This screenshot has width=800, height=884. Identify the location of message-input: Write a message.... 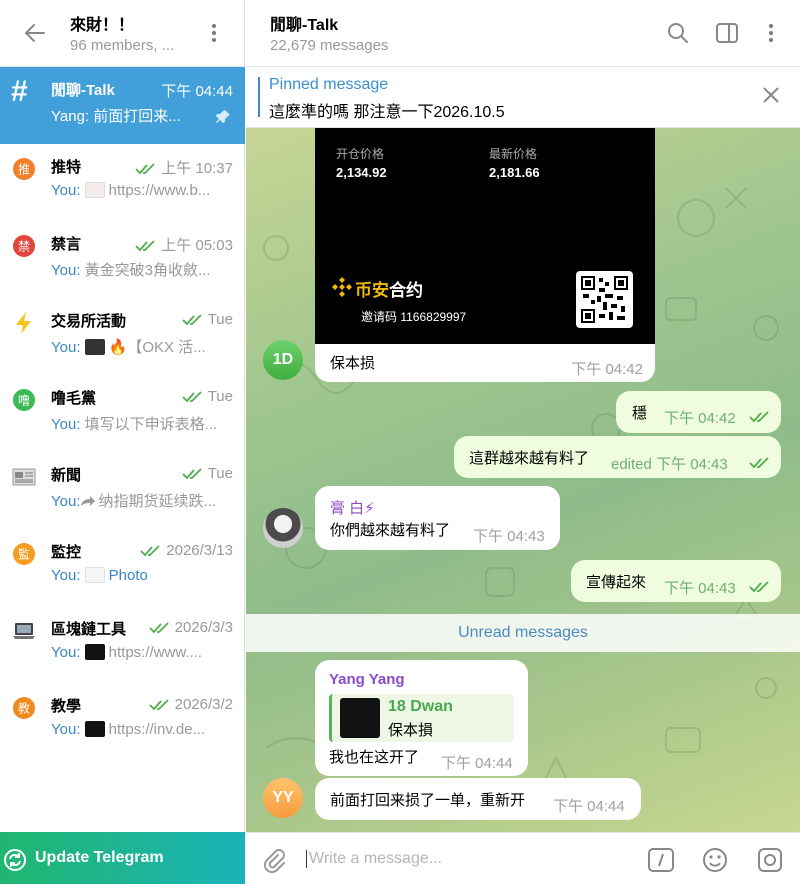
(374, 859).